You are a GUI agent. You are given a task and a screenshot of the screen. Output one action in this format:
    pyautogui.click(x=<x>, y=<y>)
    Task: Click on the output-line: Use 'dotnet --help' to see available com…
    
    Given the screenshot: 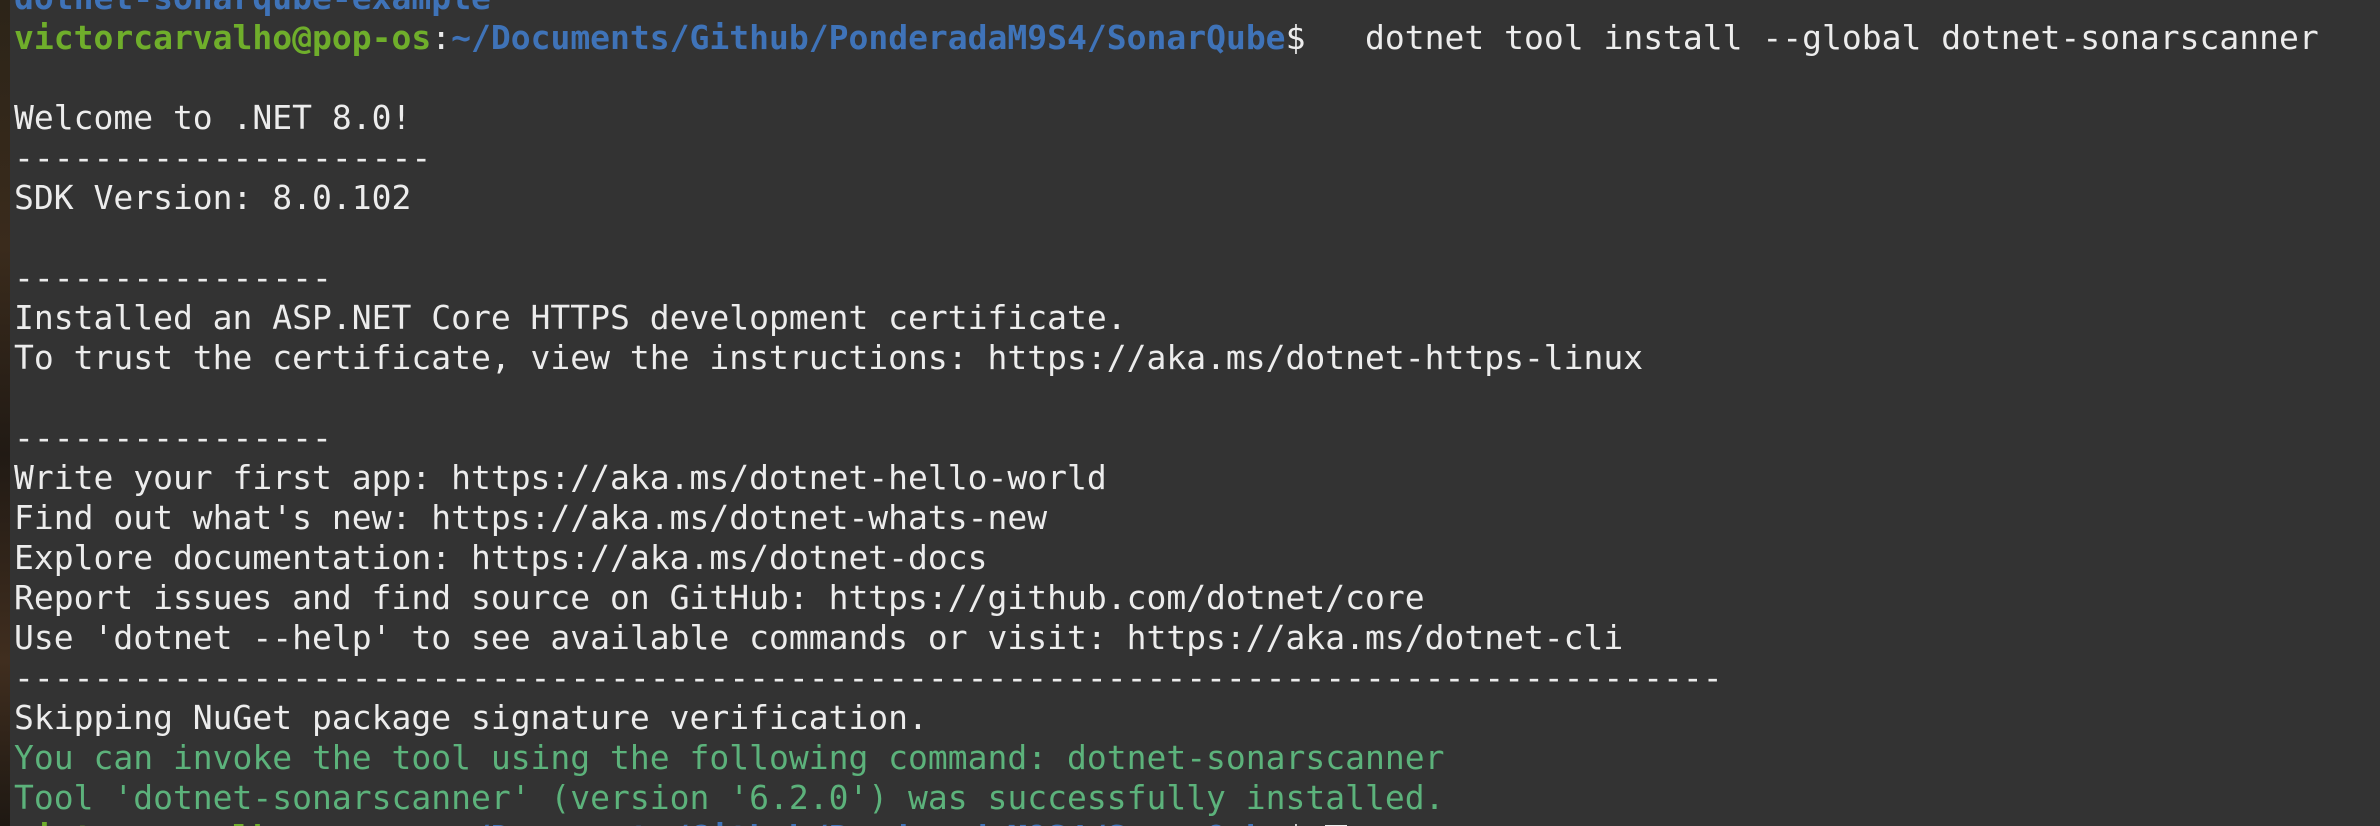 What is the action you would take?
    pyautogui.click(x=819, y=637)
    